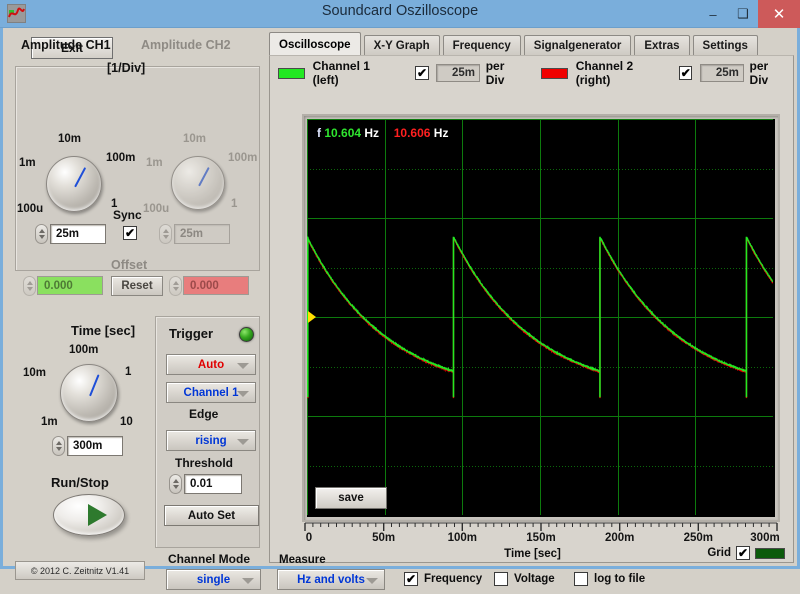  I want to click on trigger-edge-value: rising, so click(211, 440).